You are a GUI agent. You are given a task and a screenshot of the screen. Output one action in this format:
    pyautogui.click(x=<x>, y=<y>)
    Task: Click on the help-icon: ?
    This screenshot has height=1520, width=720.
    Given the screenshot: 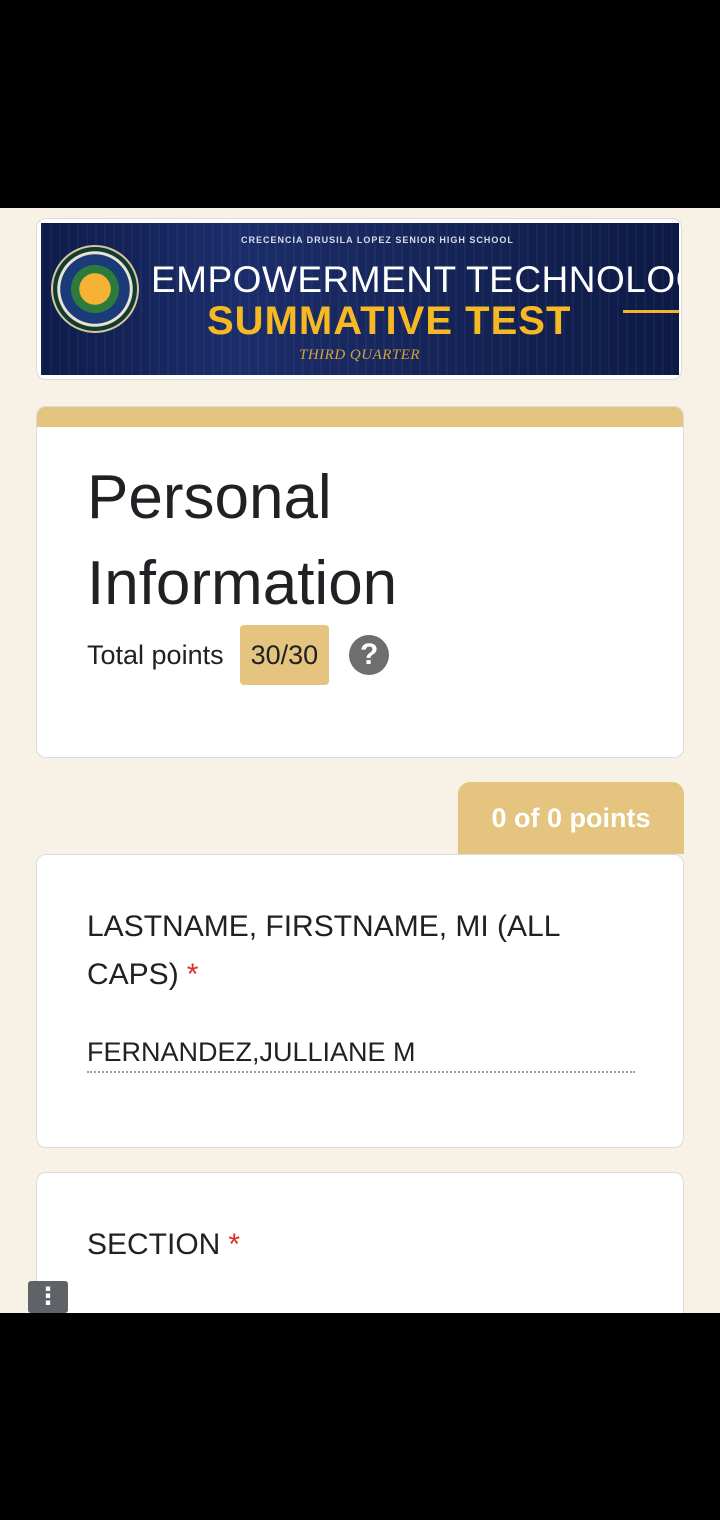 What is the action you would take?
    pyautogui.click(x=369, y=655)
    